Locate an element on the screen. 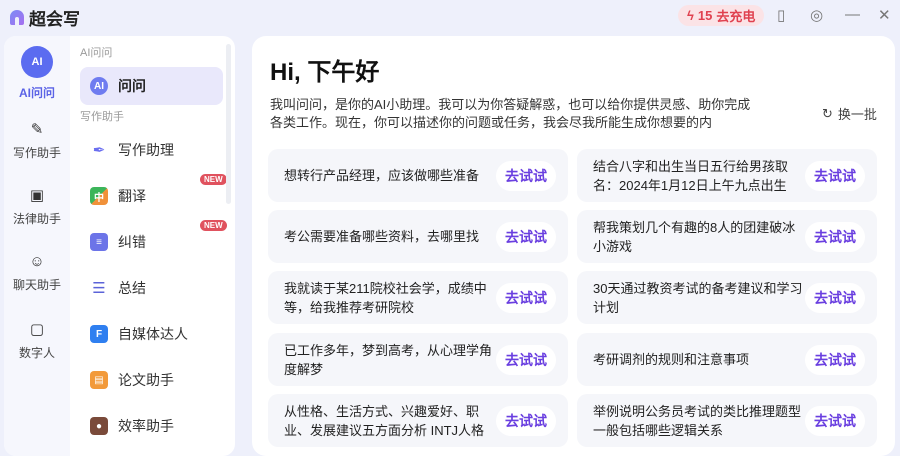  prompt-card: 已工作多年，梦到高考，从心理学角度解梦 去试试 is located at coordinates (418, 359).